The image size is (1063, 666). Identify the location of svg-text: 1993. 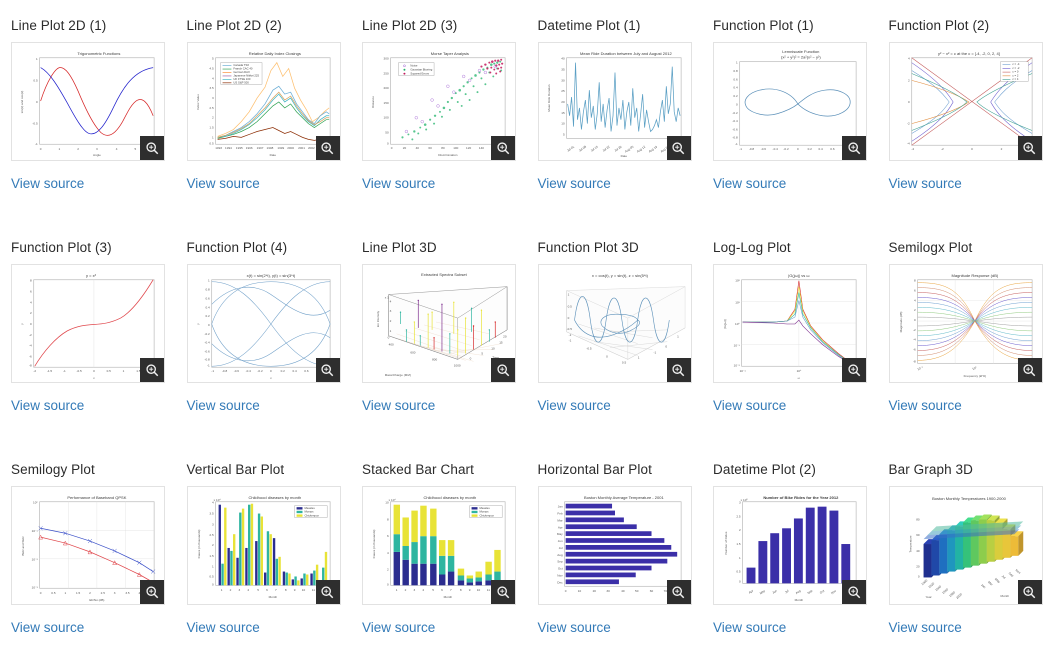
(218, 148).